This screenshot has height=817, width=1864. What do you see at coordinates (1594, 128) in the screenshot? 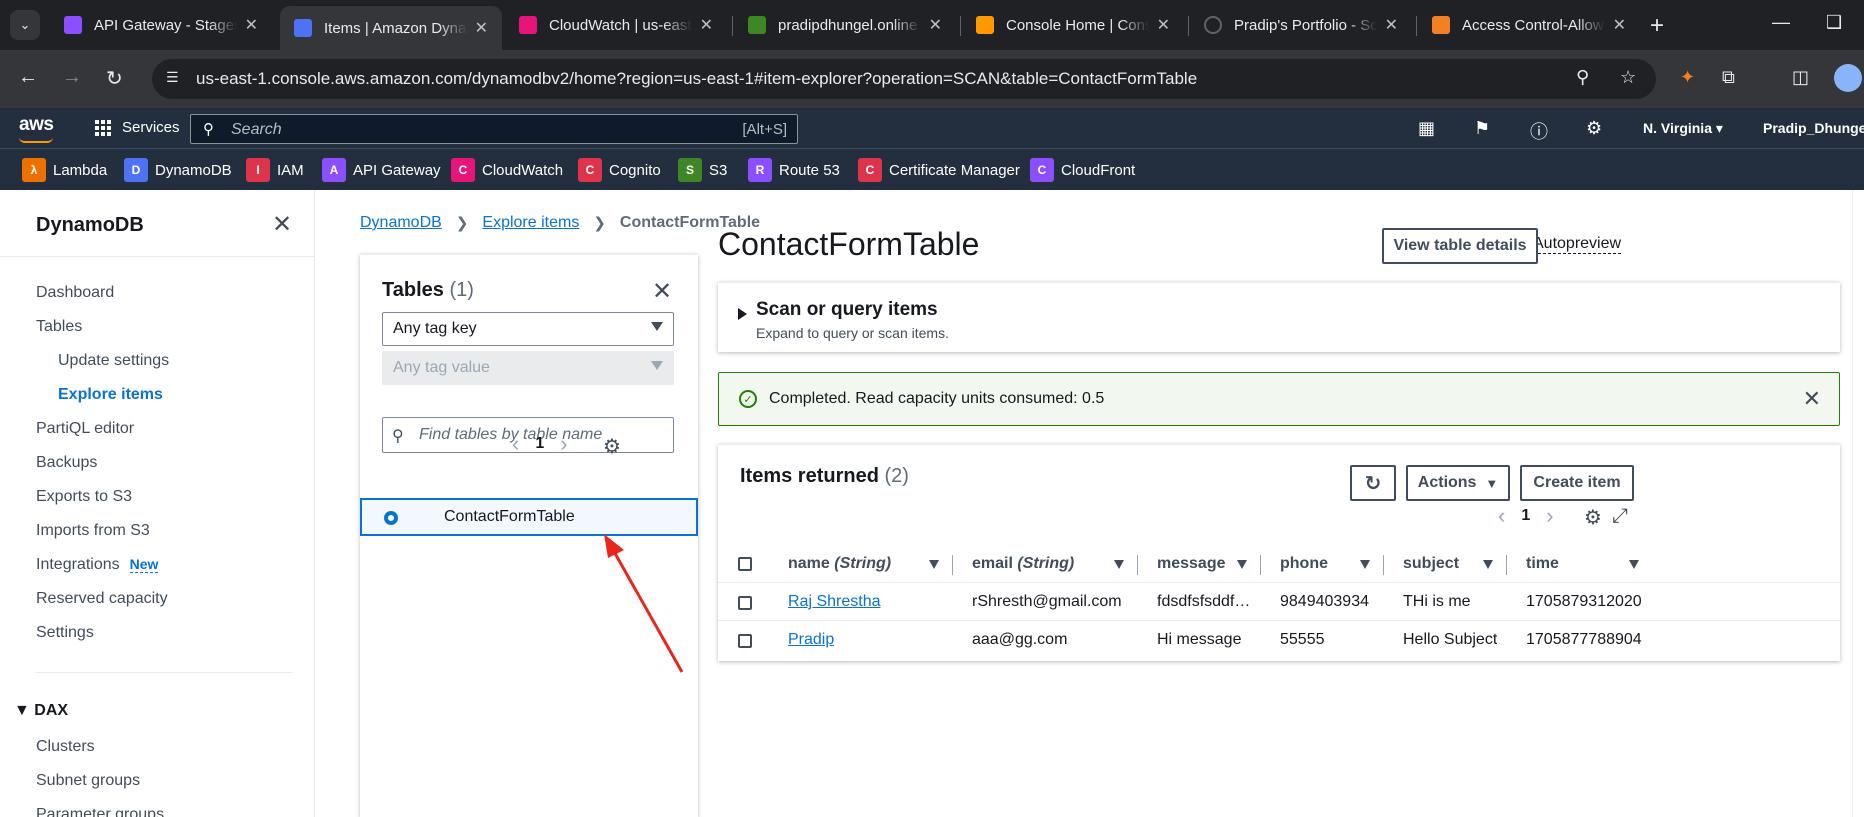
I see `settings-gear-icon: ⚙` at bounding box center [1594, 128].